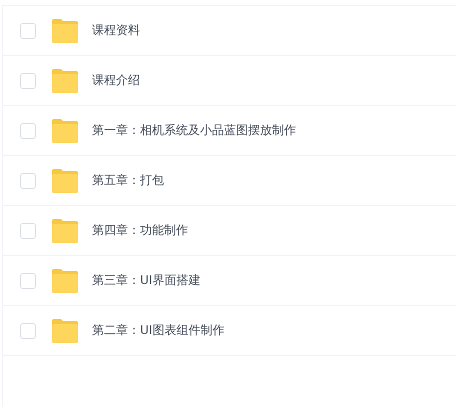 The width and height of the screenshot is (456, 407). Describe the element at coordinates (128, 180) in the screenshot. I see `folder-name: 第五章：打包` at that location.